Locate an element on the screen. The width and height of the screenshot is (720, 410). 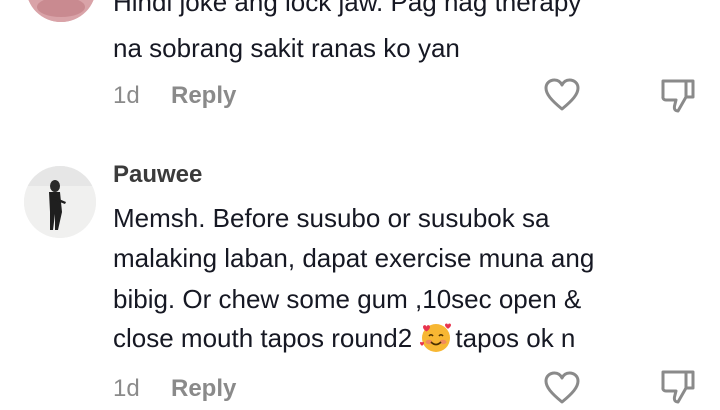
comment-text-segment: tapos ok n is located at coordinates (515, 338).